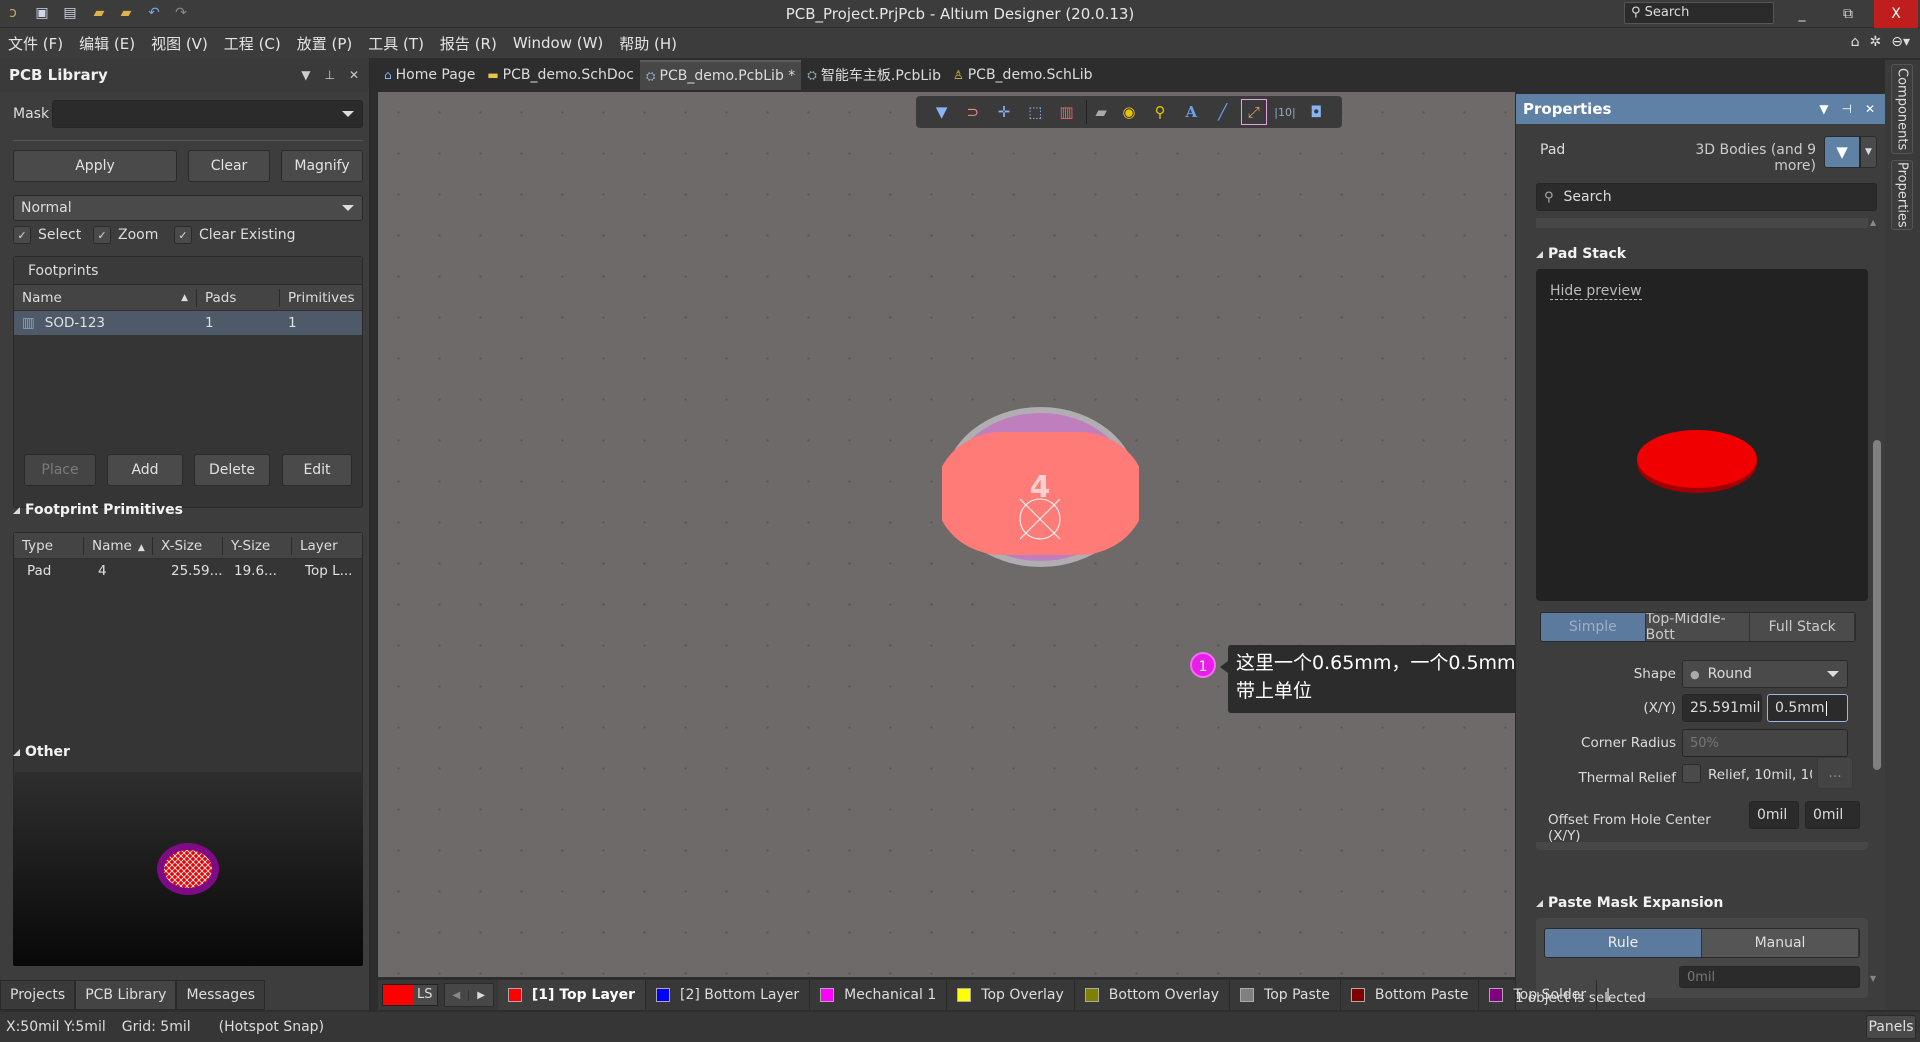  I want to click on tab-schdoc: ▬ PCB_demo.SchDoc, so click(560, 75).